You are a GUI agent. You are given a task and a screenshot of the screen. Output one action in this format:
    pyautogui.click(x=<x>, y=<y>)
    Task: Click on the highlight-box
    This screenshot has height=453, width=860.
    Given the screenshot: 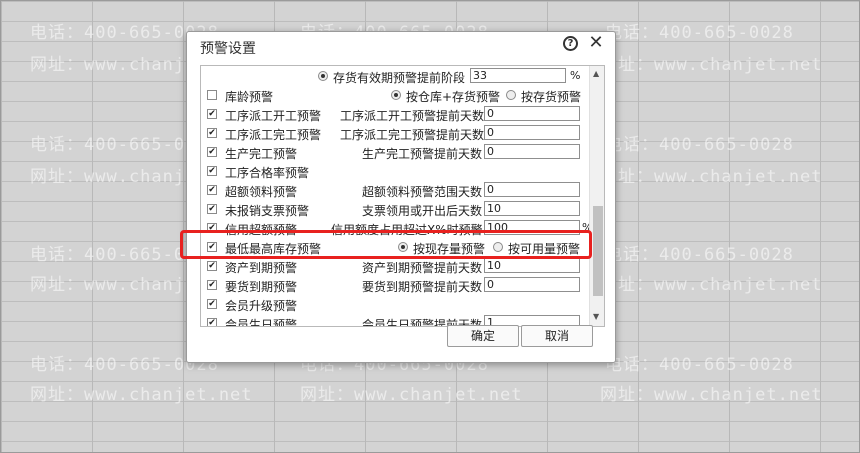 What is the action you would take?
    pyautogui.click(x=386, y=244)
    